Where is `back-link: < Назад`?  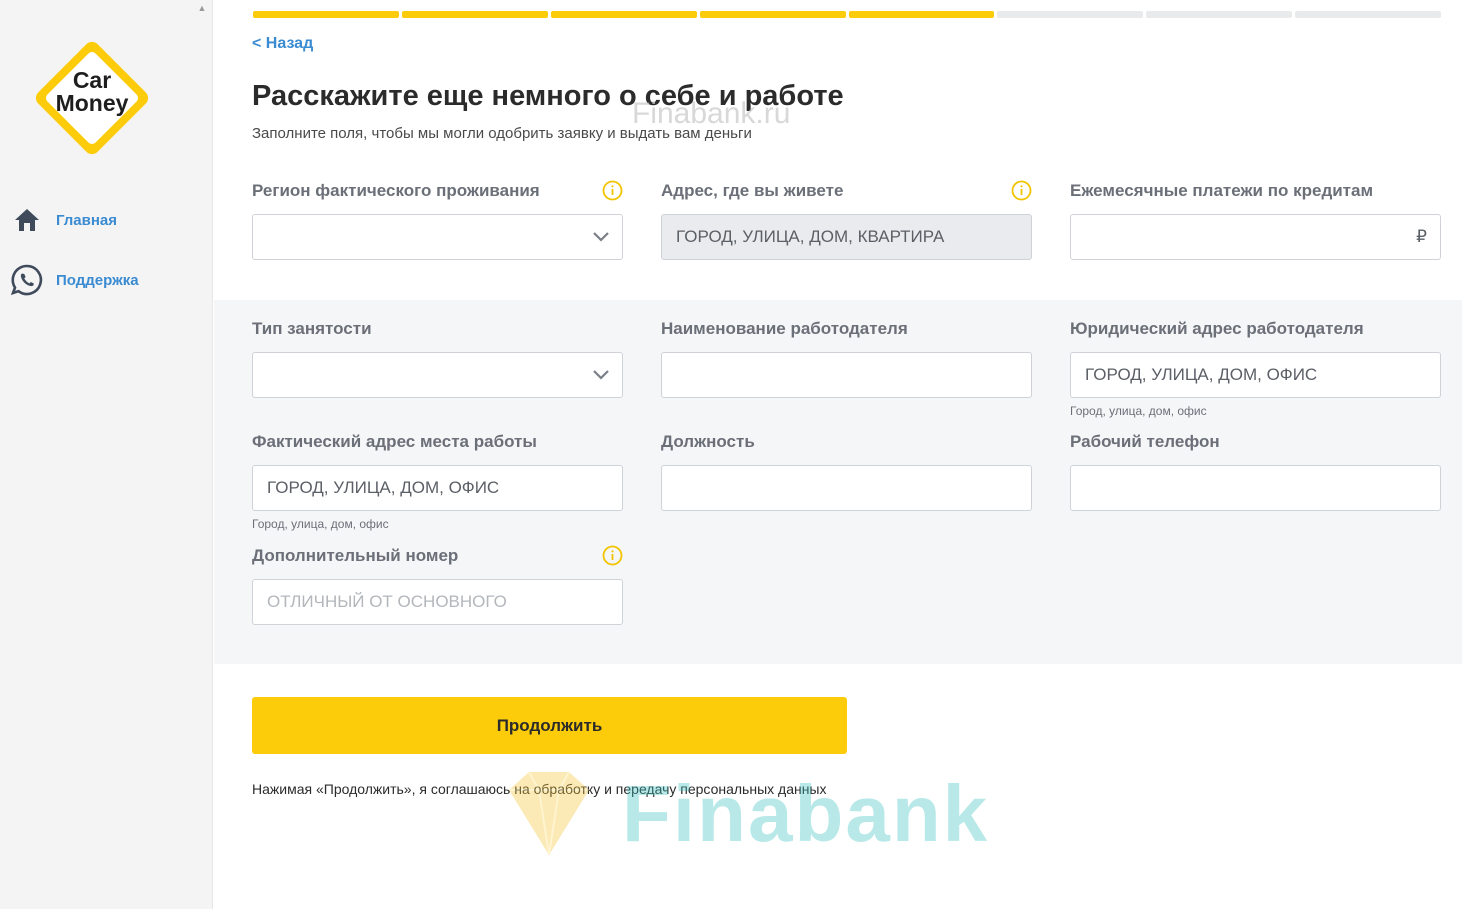 back-link: < Назад is located at coordinates (282, 44).